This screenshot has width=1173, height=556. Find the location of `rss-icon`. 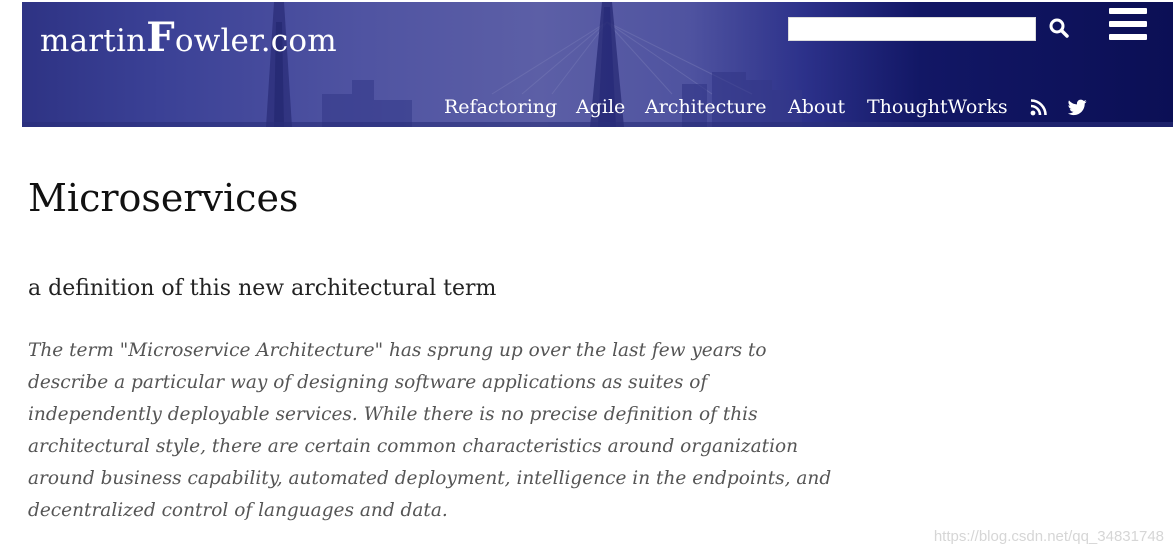

rss-icon is located at coordinates (1038, 107).